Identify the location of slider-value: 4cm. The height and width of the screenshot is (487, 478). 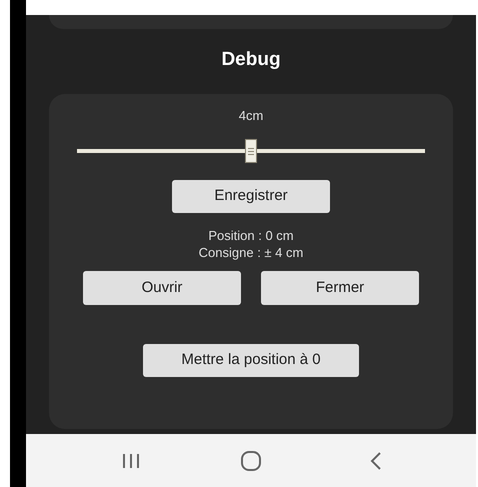
(251, 116).